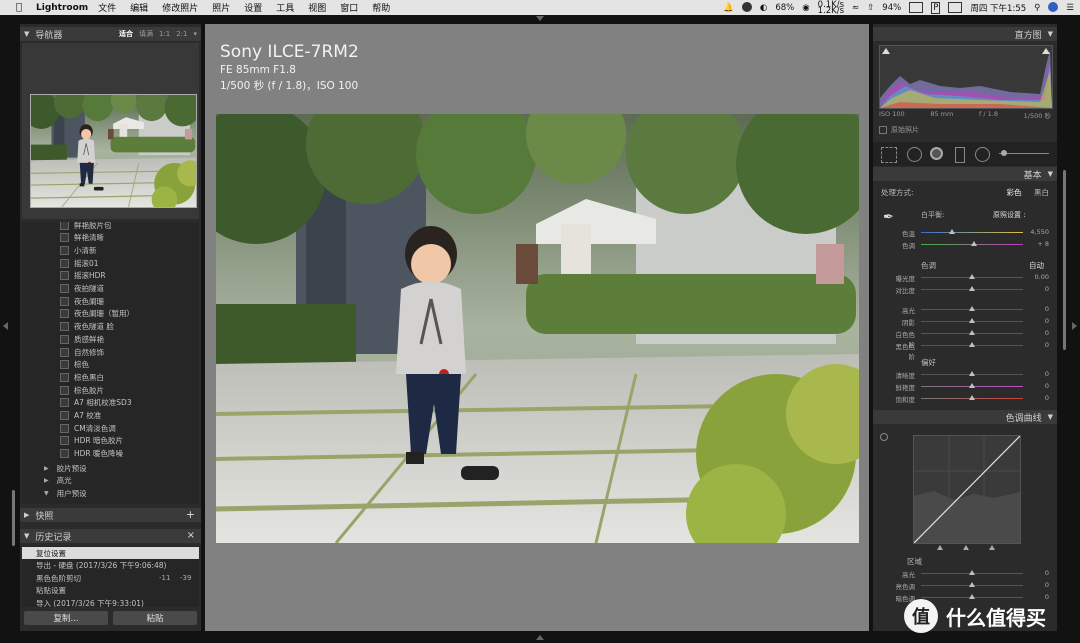 This screenshot has width=1080, height=643. Describe the element at coordinates (110, 34) in the screenshot. I see `navigator-header: ▼ 导航器 适合 填满 1:1 2:1 ▾` at that location.